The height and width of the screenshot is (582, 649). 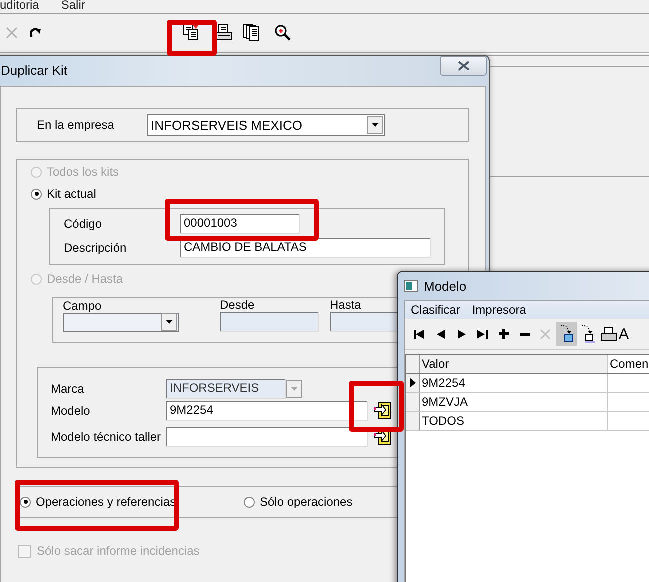 What do you see at coordinates (626, 334) in the screenshot?
I see `font-button: A` at bounding box center [626, 334].